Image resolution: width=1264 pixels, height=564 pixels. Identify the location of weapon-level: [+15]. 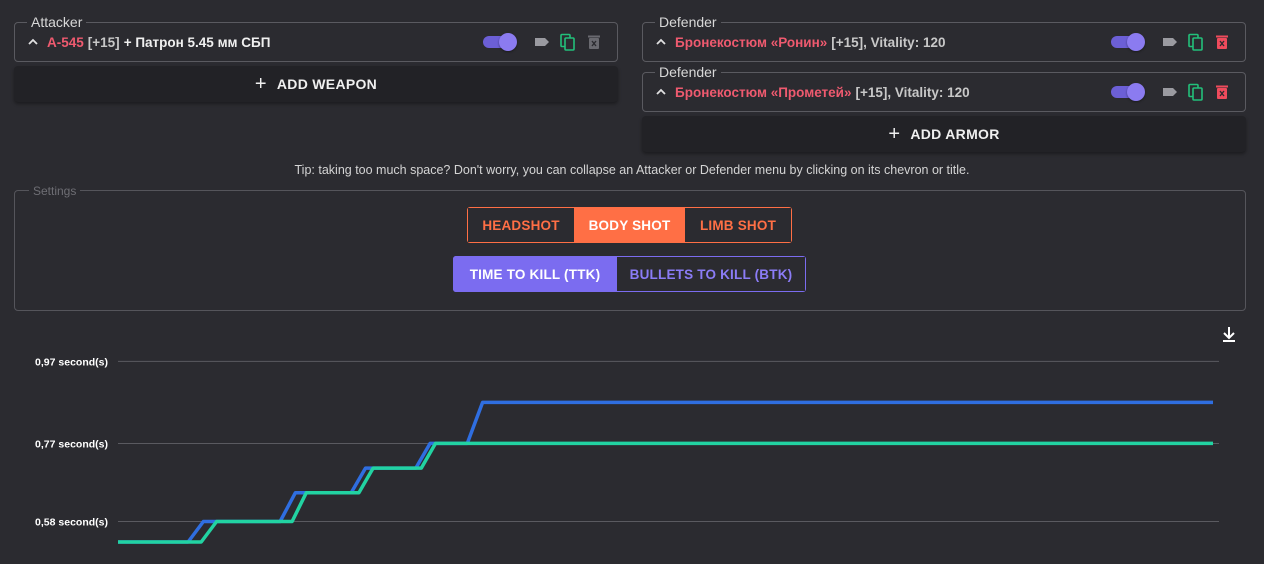
(103, 42).